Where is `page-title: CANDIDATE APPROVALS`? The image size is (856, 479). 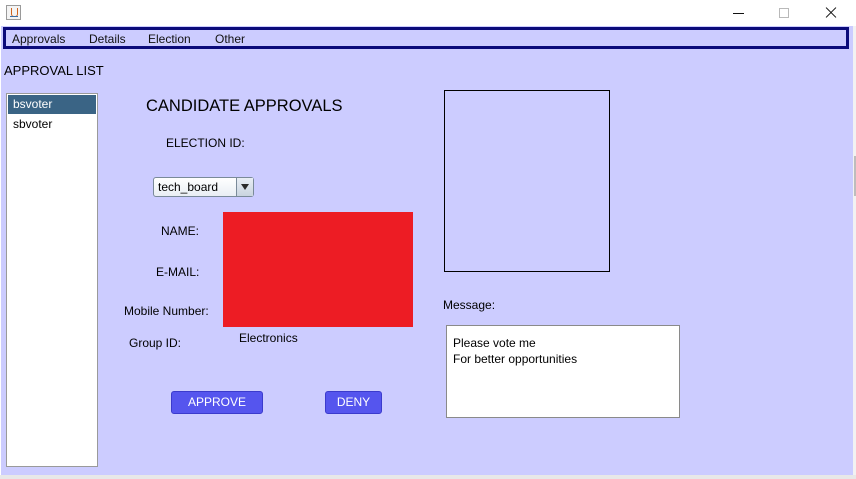 page-title: CANDIDATE APPROVALS is located at coordinates (244, 106).